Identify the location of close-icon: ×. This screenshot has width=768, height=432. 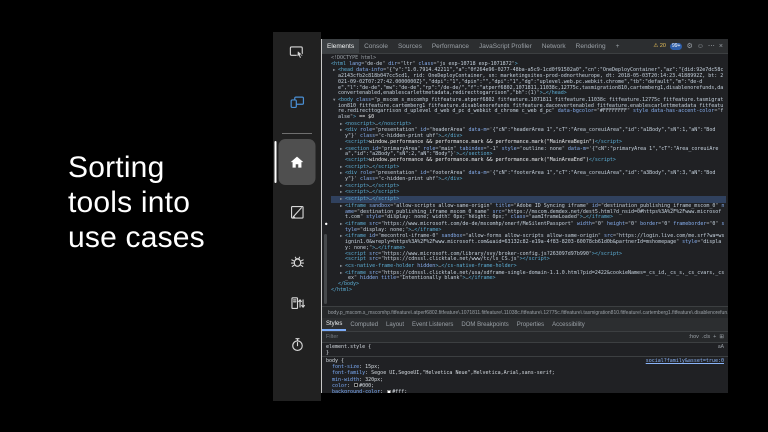
(721, 46).